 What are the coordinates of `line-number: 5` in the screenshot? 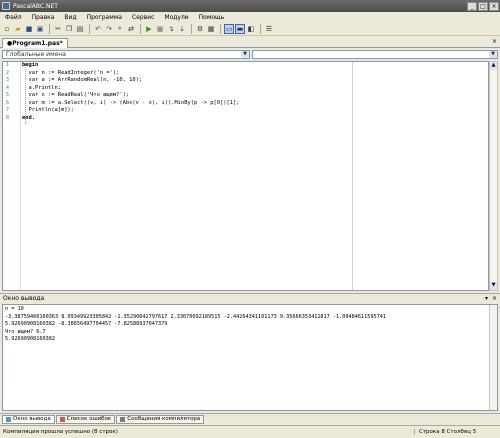 It's located at (8, 95).